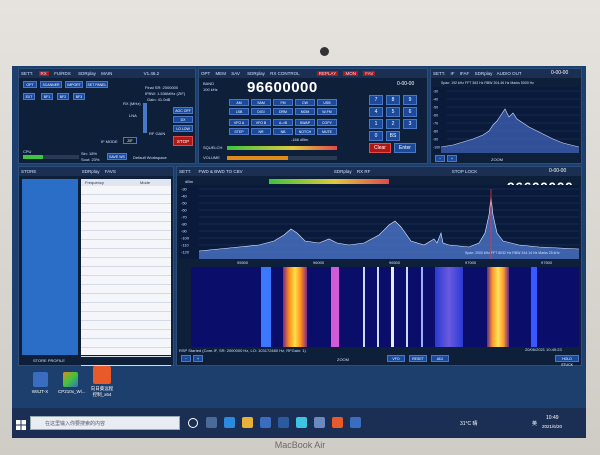  I want to click on taskbar-time: 10:49, so click(552, 418).